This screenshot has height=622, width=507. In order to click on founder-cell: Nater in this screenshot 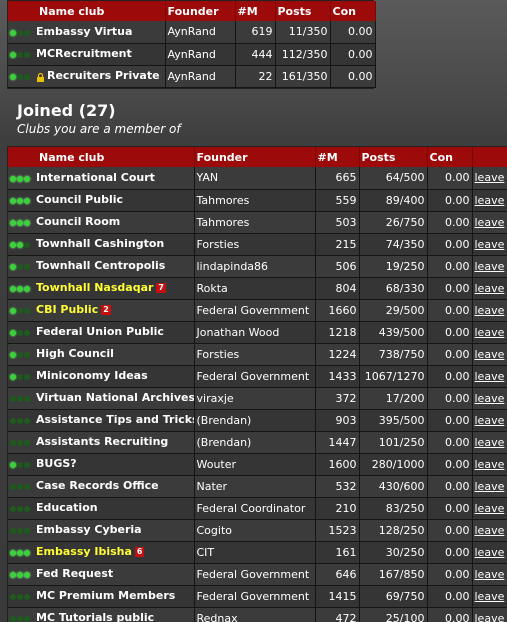, I will do `click(255, 486)`.